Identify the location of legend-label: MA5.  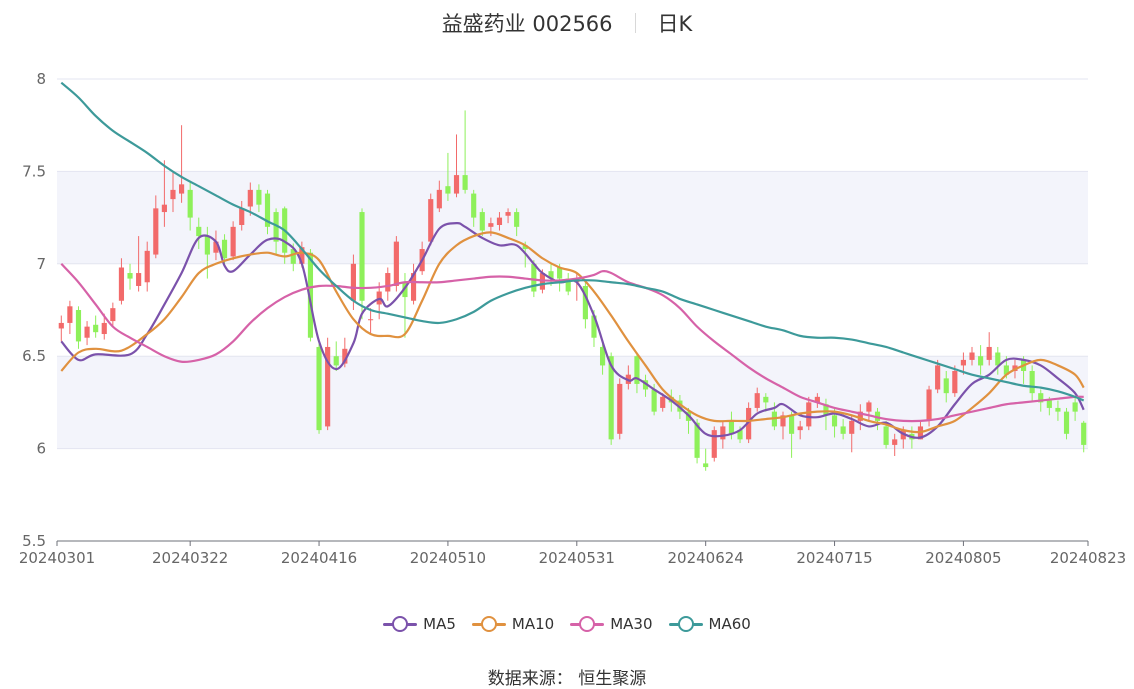
(439, 624).